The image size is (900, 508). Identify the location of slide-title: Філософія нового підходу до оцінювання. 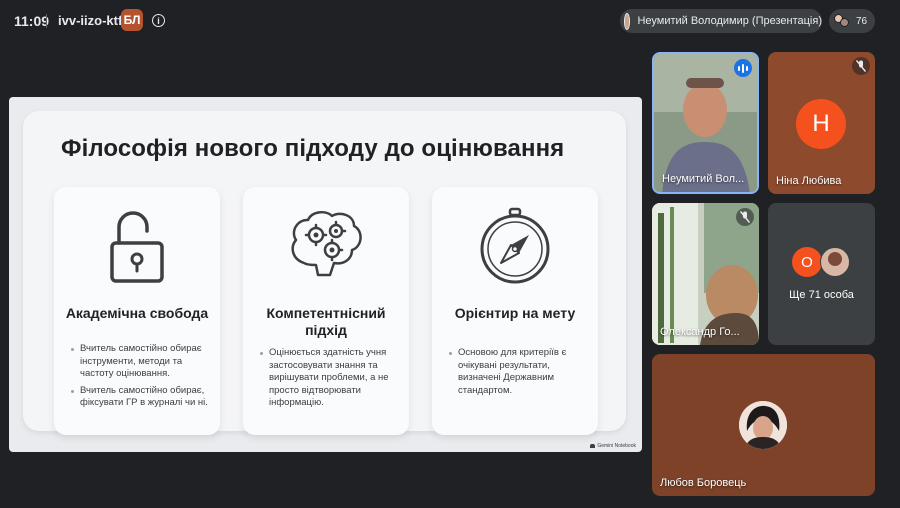
(313, 148).